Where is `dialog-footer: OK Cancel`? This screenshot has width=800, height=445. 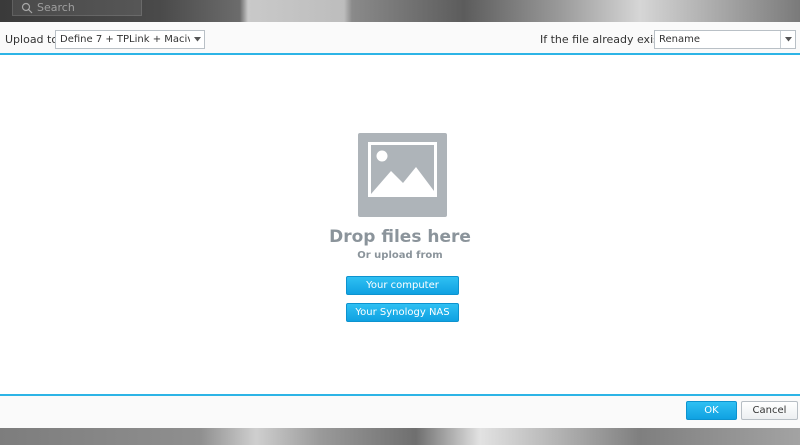 dialog-footer: OK Cancel is located at coordinates (400, 411).